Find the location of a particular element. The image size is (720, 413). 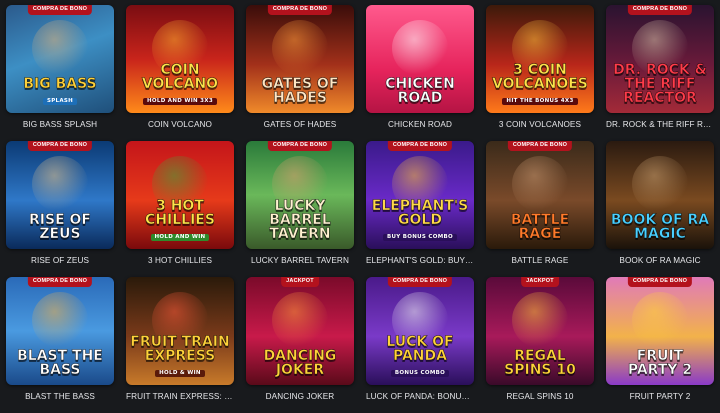

game-logo-subtitle: HOLD and WIN 3x3 is located at coordinates (180, 101).